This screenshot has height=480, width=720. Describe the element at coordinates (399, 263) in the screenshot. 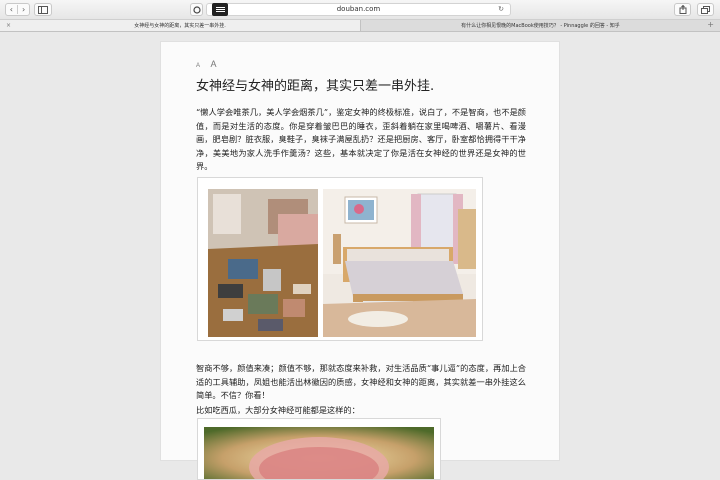

I see `tidy-bedroom-image` at that location.